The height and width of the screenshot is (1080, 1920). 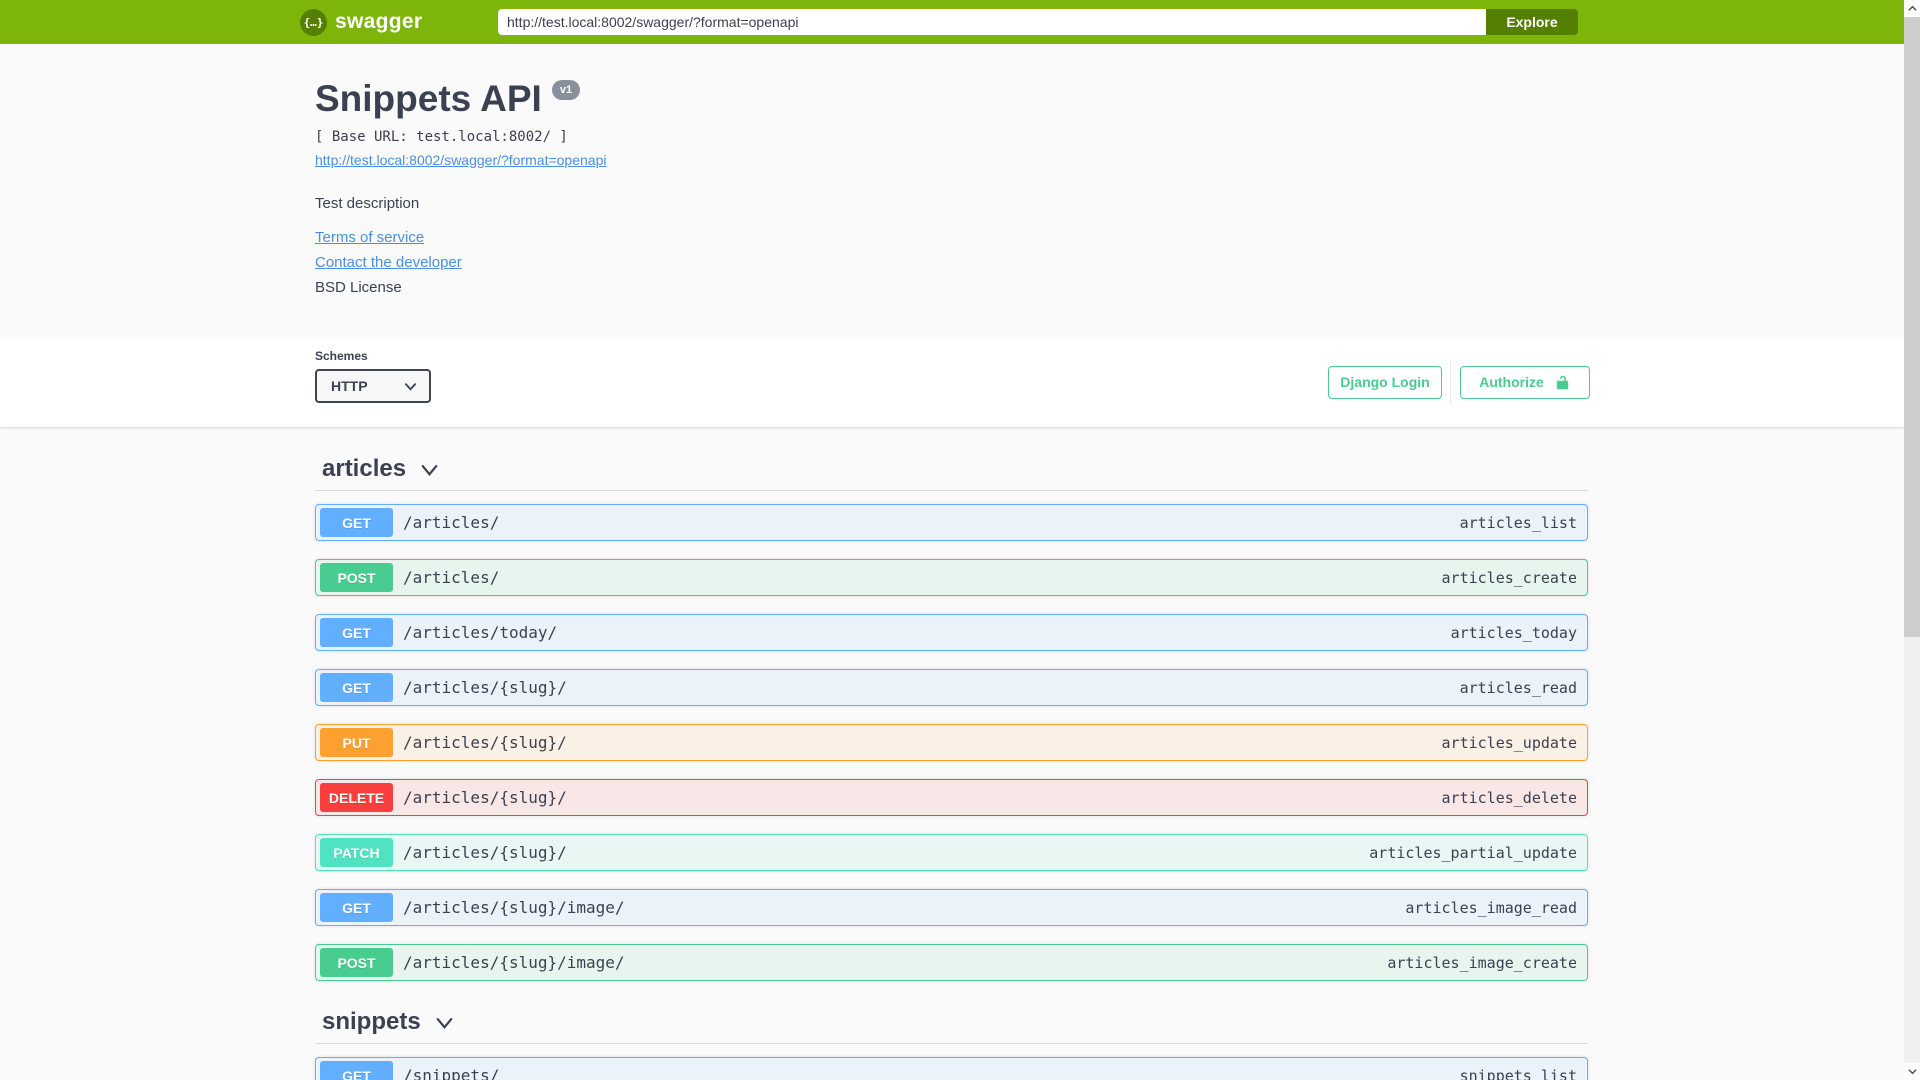 I want to click on operation-row: GET/articles/{slug}/ articles_read, so click(x=951, y=687).